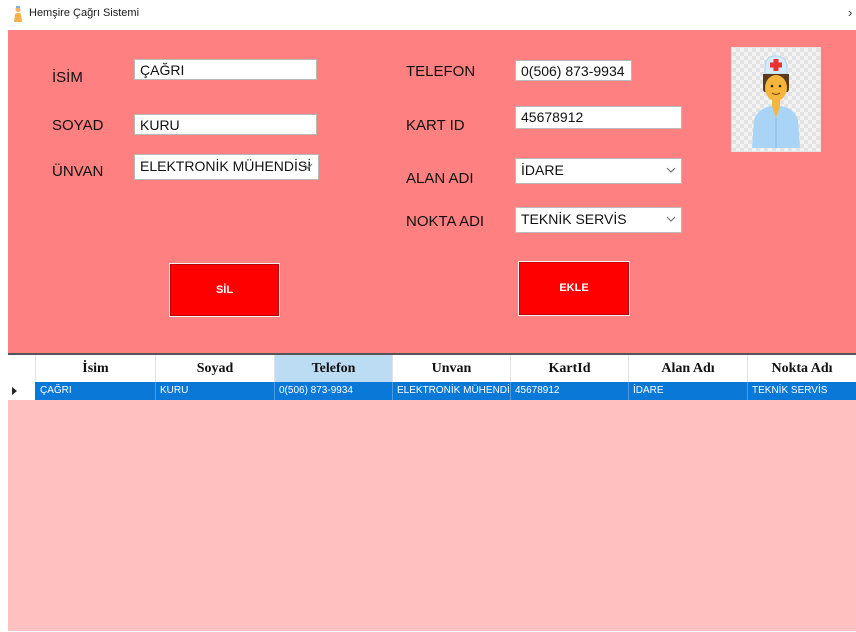  Describe the element at coordinates (802, 391) in the screenshot. I see `cell-nokta-adi: TEKNİK SERVİS` at that location.